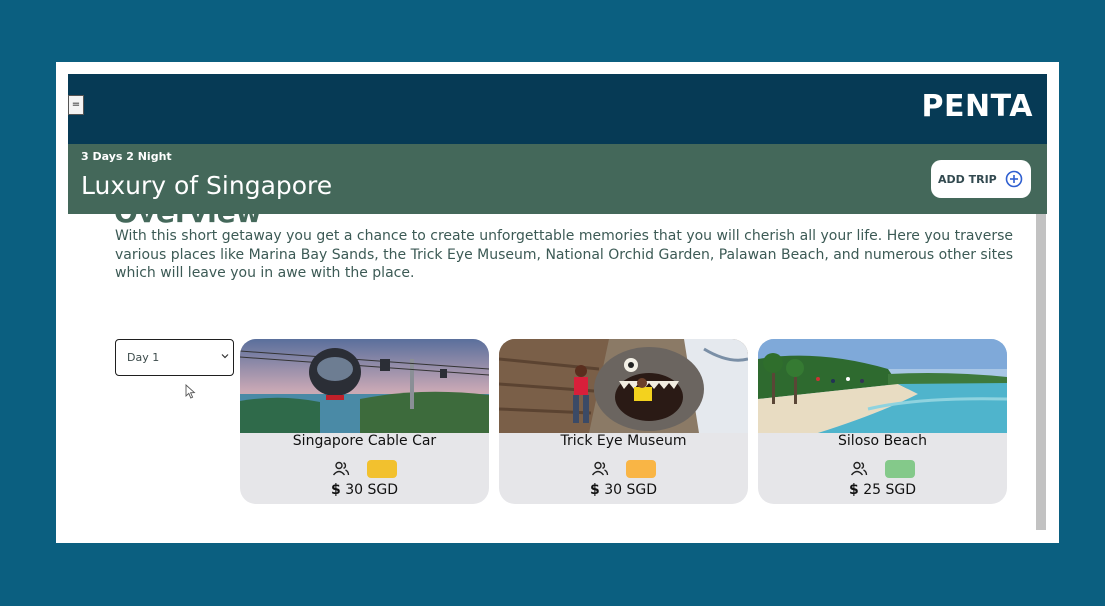  What do you see at coordinates (977, 106) in the screenshot?
I see `brand-logo: PENTA` at bounding box center [977, 106].